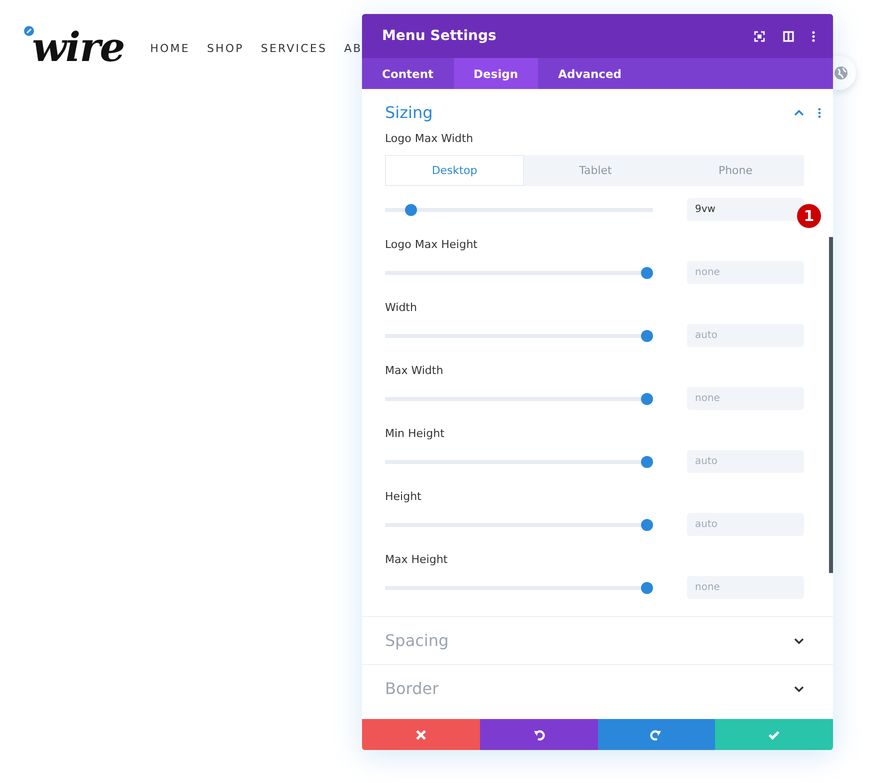 The width and height of the screenshot is (880, 783). I want to click on panel-tab: Content, so click(408, 73).